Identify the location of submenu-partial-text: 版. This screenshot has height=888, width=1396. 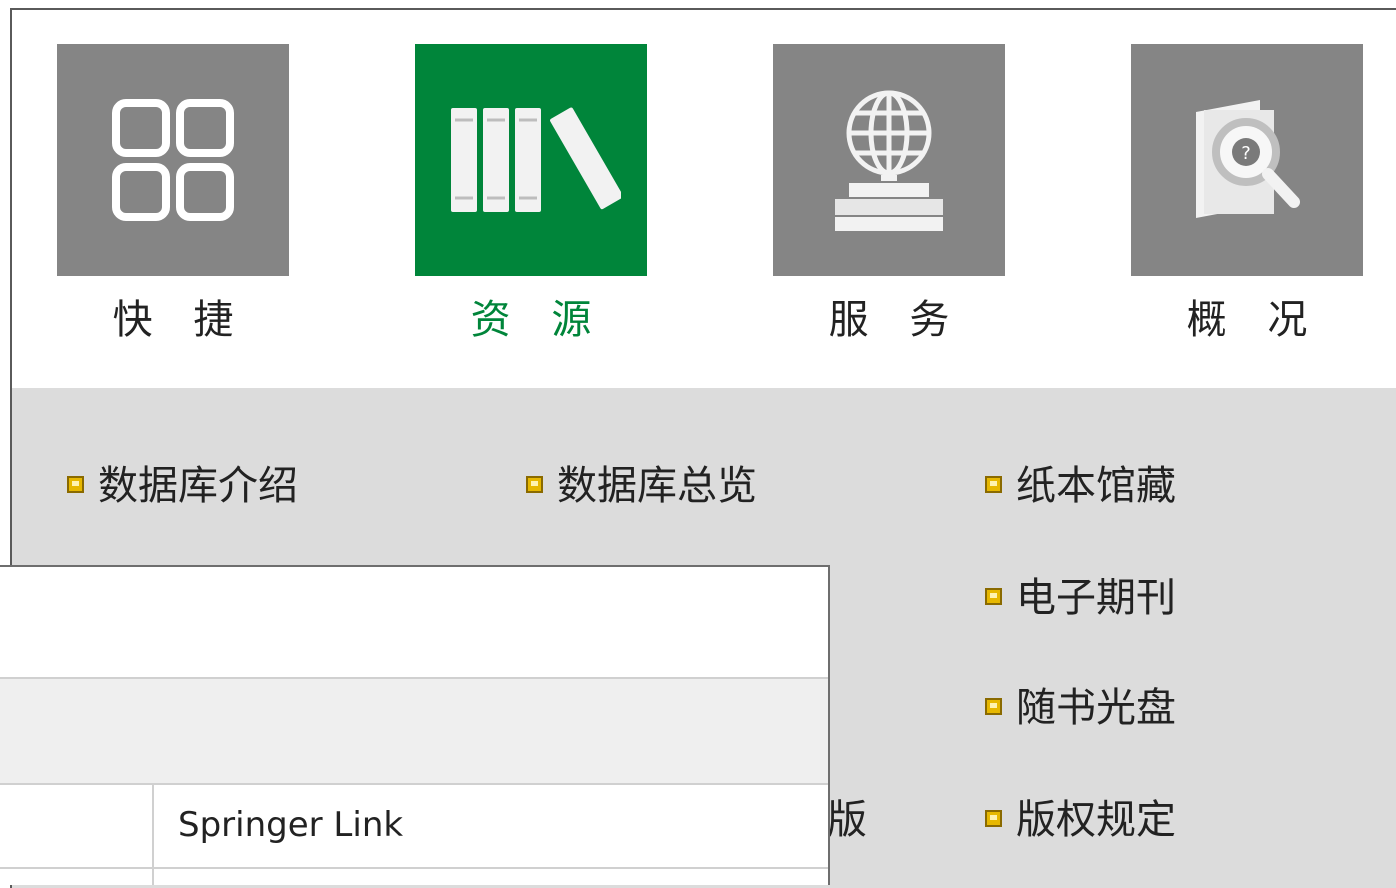
(847, 820).